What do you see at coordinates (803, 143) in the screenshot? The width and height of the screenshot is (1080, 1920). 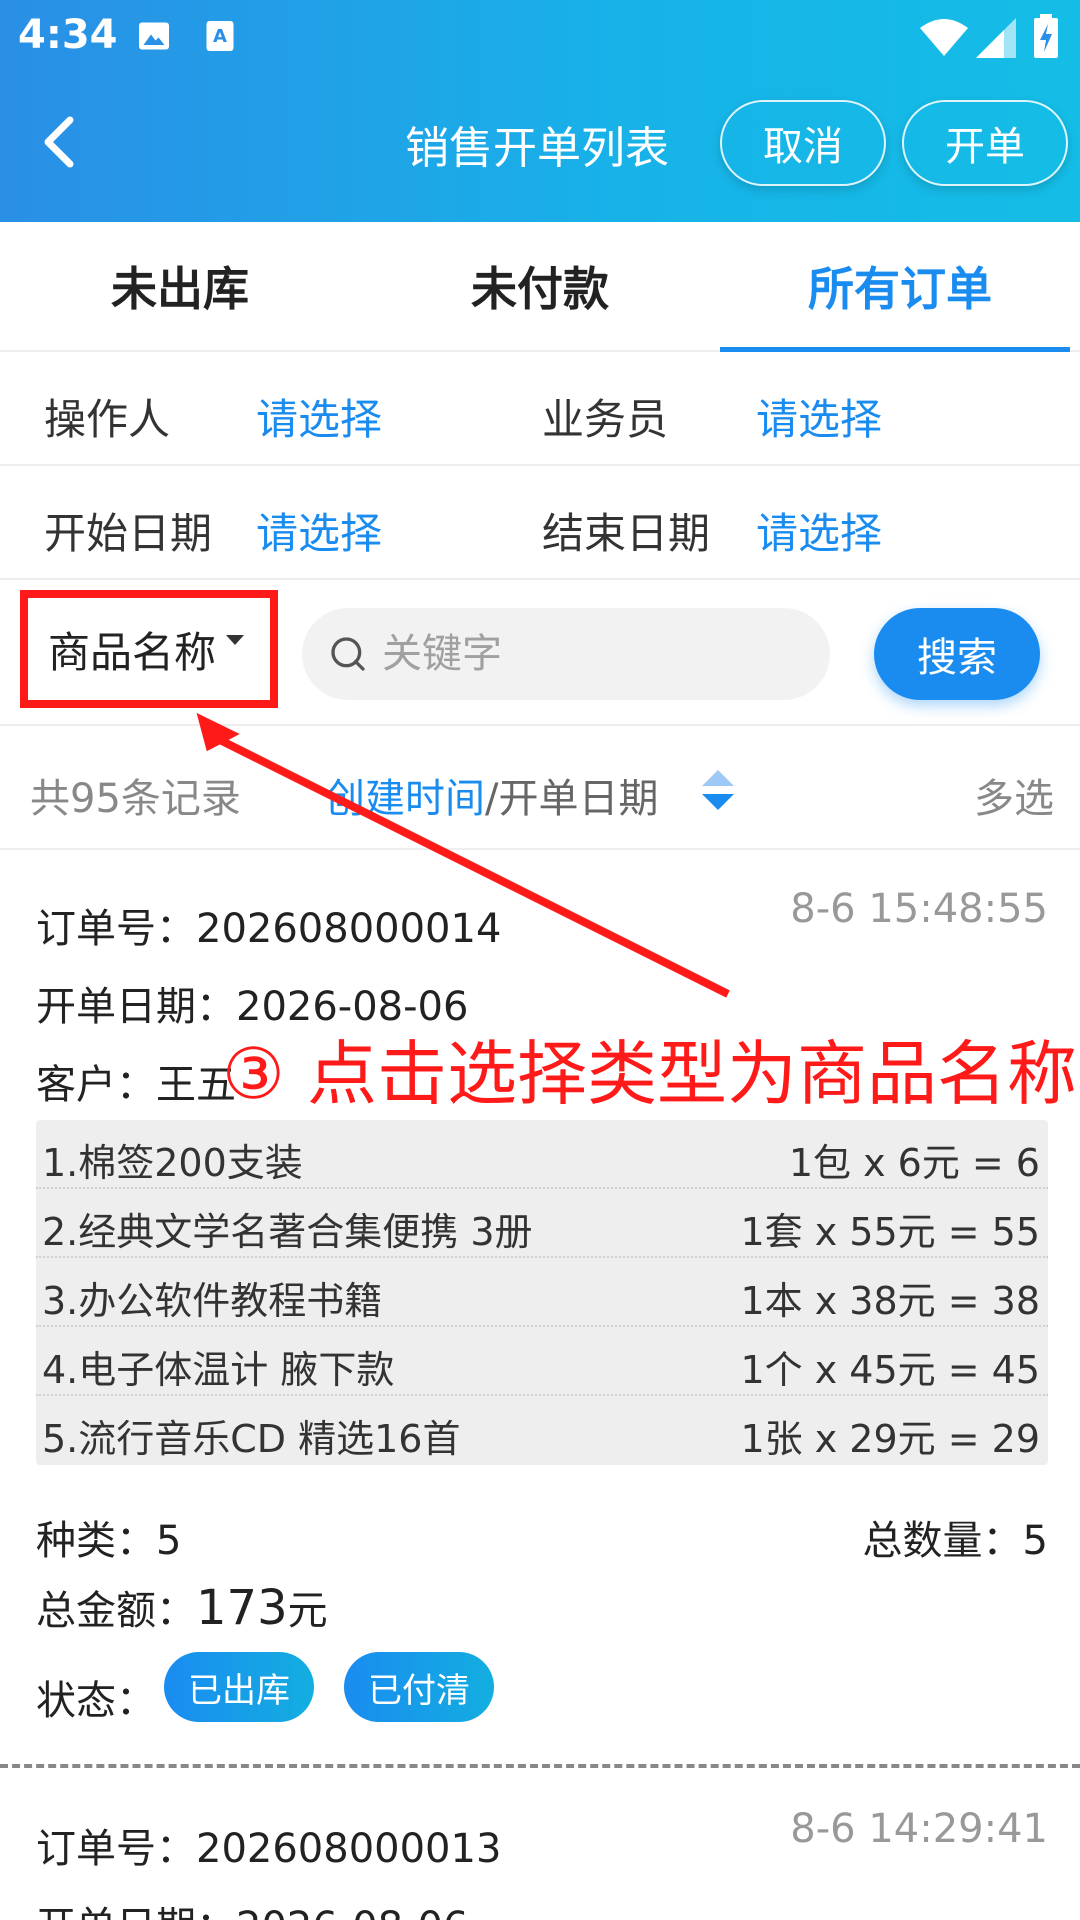 I see `cancel-button: 取消` at bounding box center [803, 143].